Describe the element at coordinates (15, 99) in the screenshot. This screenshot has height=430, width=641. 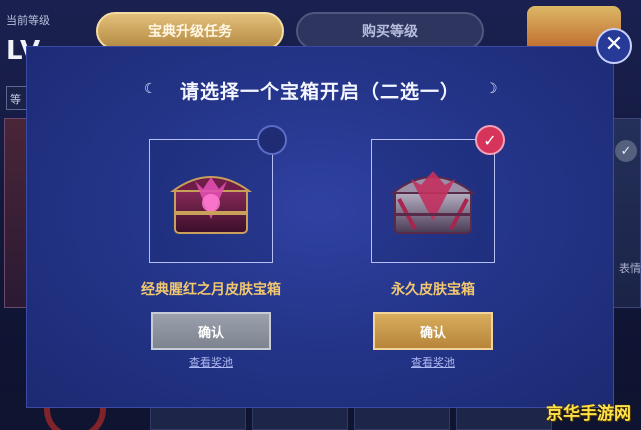
I see `background-field-label: 等` at that location.